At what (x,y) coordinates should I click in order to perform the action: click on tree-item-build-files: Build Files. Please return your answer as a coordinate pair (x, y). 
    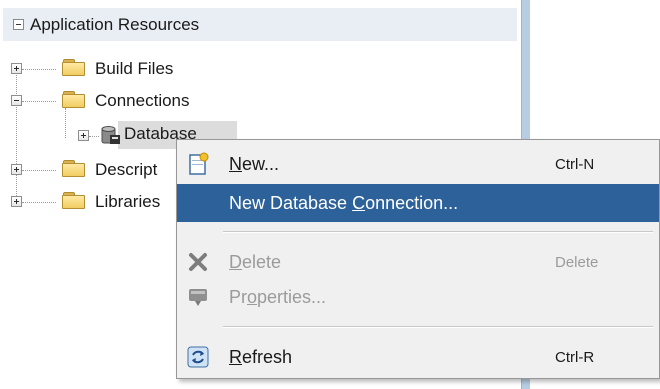
    Looking at the image, I should click on (134, 69).